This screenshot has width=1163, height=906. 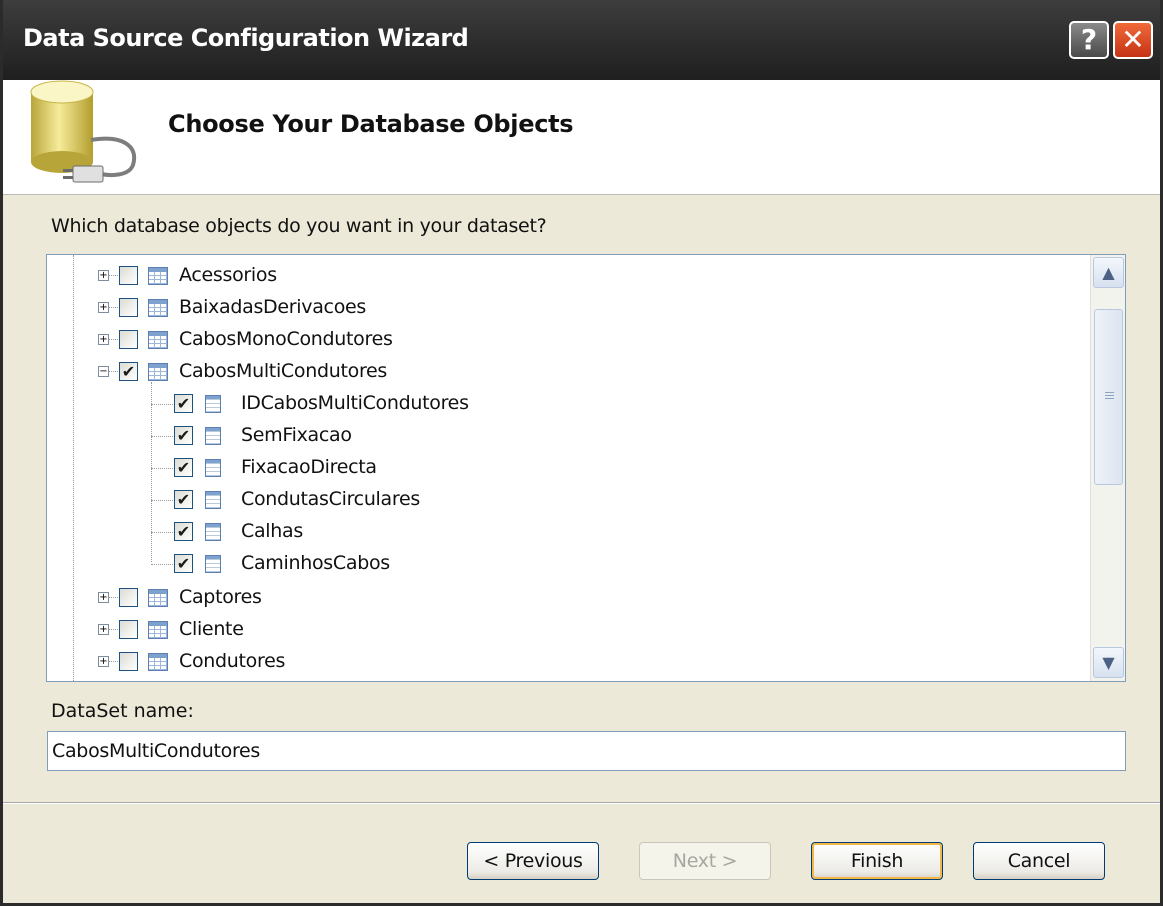 I want to click on grip-icon, so click(x=1109, y=396).